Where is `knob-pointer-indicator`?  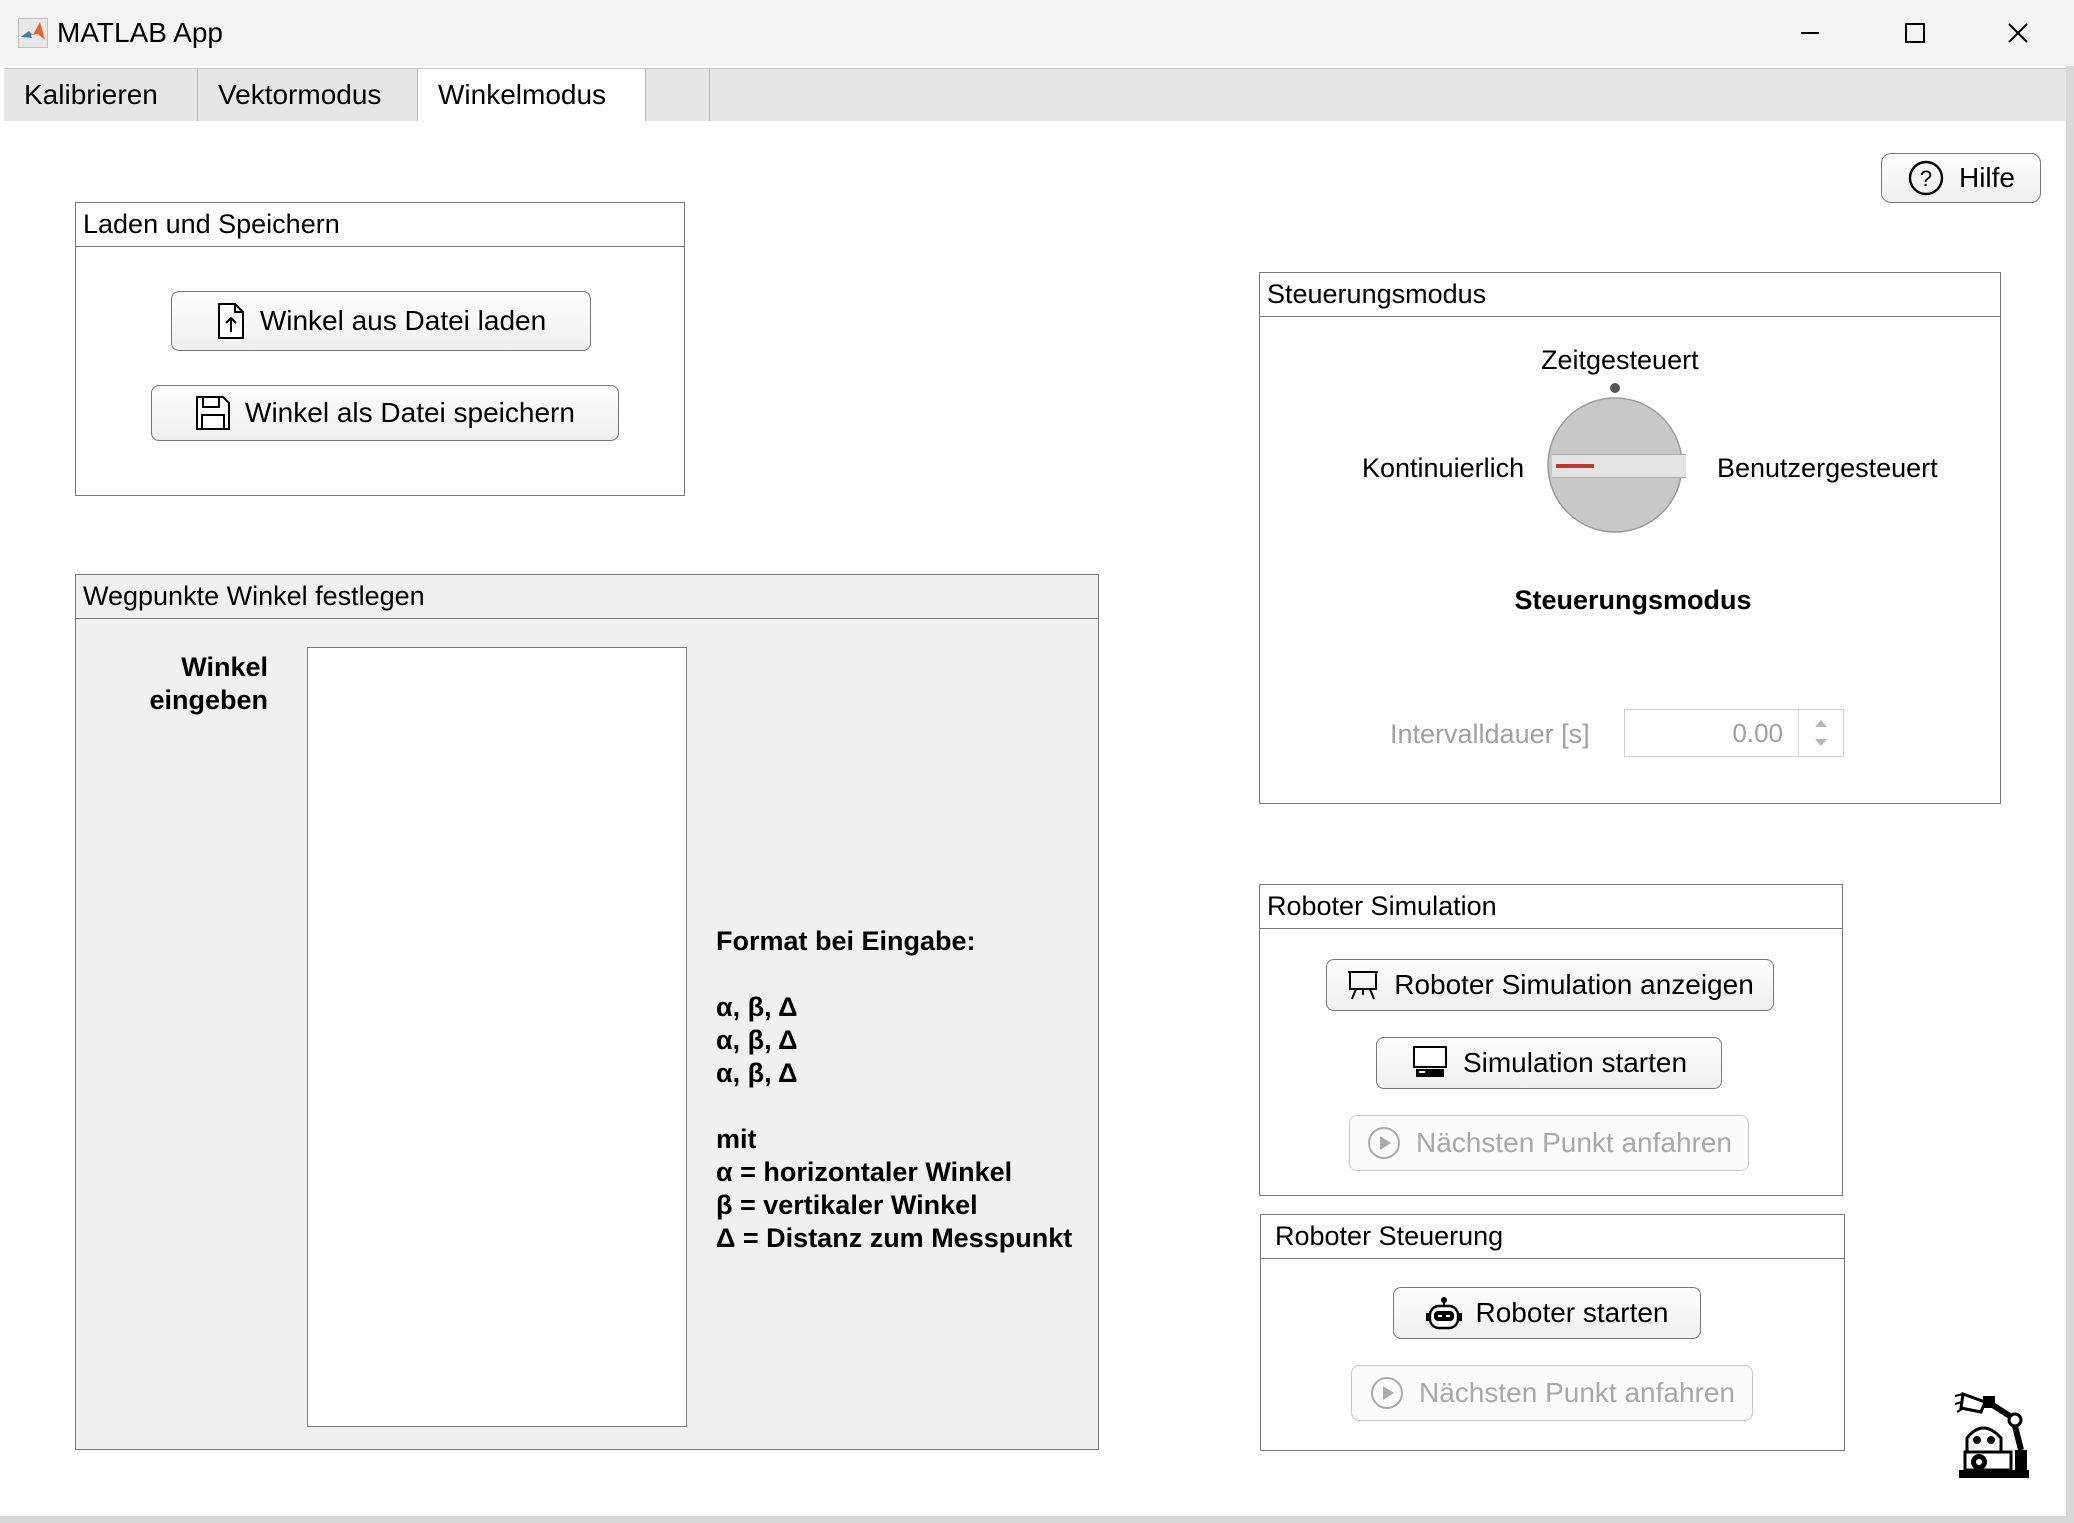 knob-pointer-indicator is located at coordinates (1575, 466).